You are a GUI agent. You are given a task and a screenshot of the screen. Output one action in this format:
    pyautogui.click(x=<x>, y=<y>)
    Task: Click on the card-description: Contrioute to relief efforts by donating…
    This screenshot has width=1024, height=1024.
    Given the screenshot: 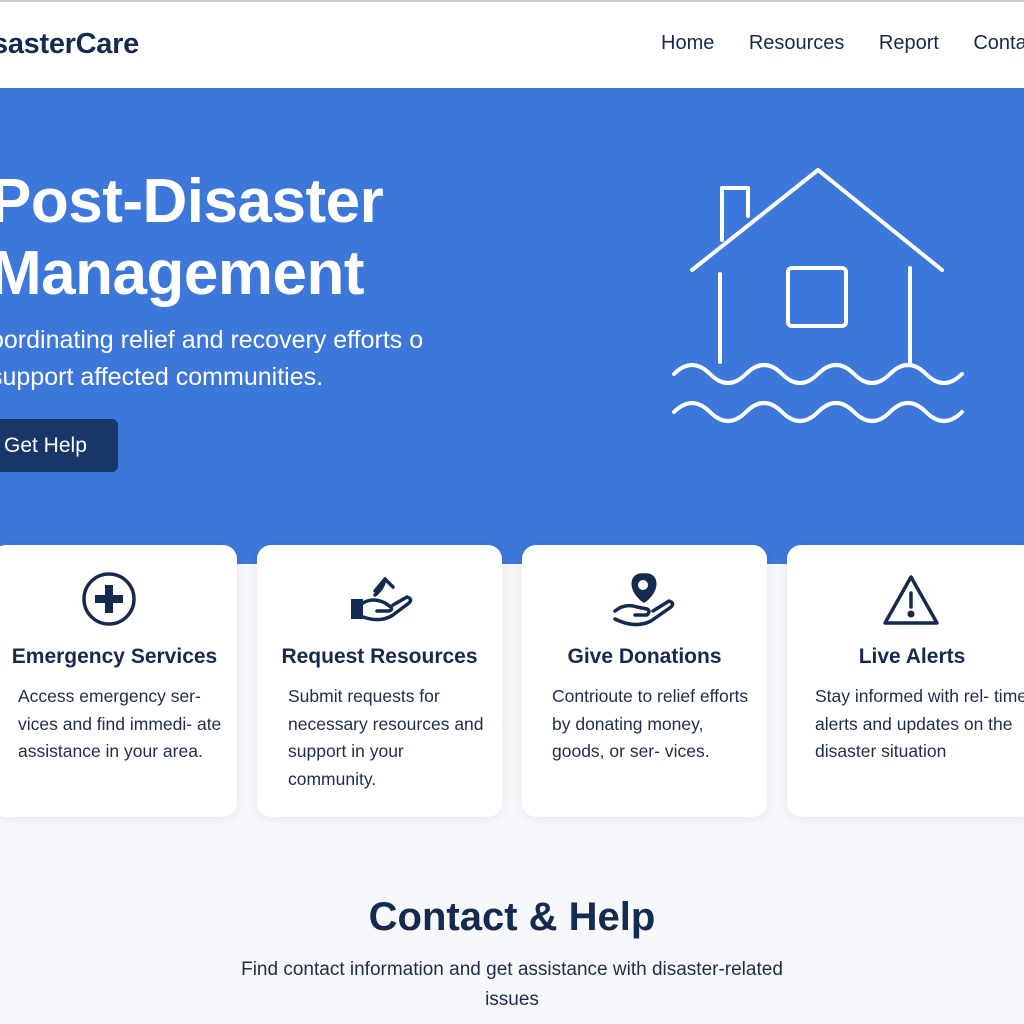 What is the action you would take?
    pyautogui.click(x=650, y=723)
    